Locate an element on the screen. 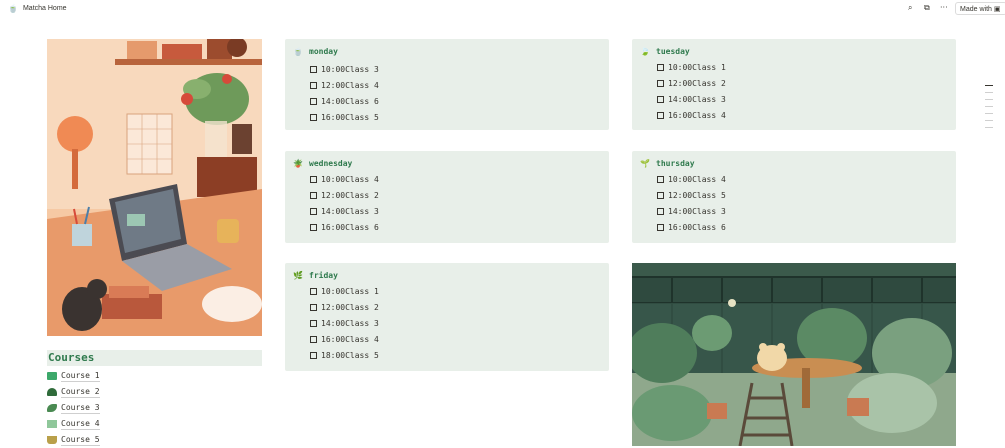  todo-item: 12:00 Class 5 is located at coordinates (691, 195).